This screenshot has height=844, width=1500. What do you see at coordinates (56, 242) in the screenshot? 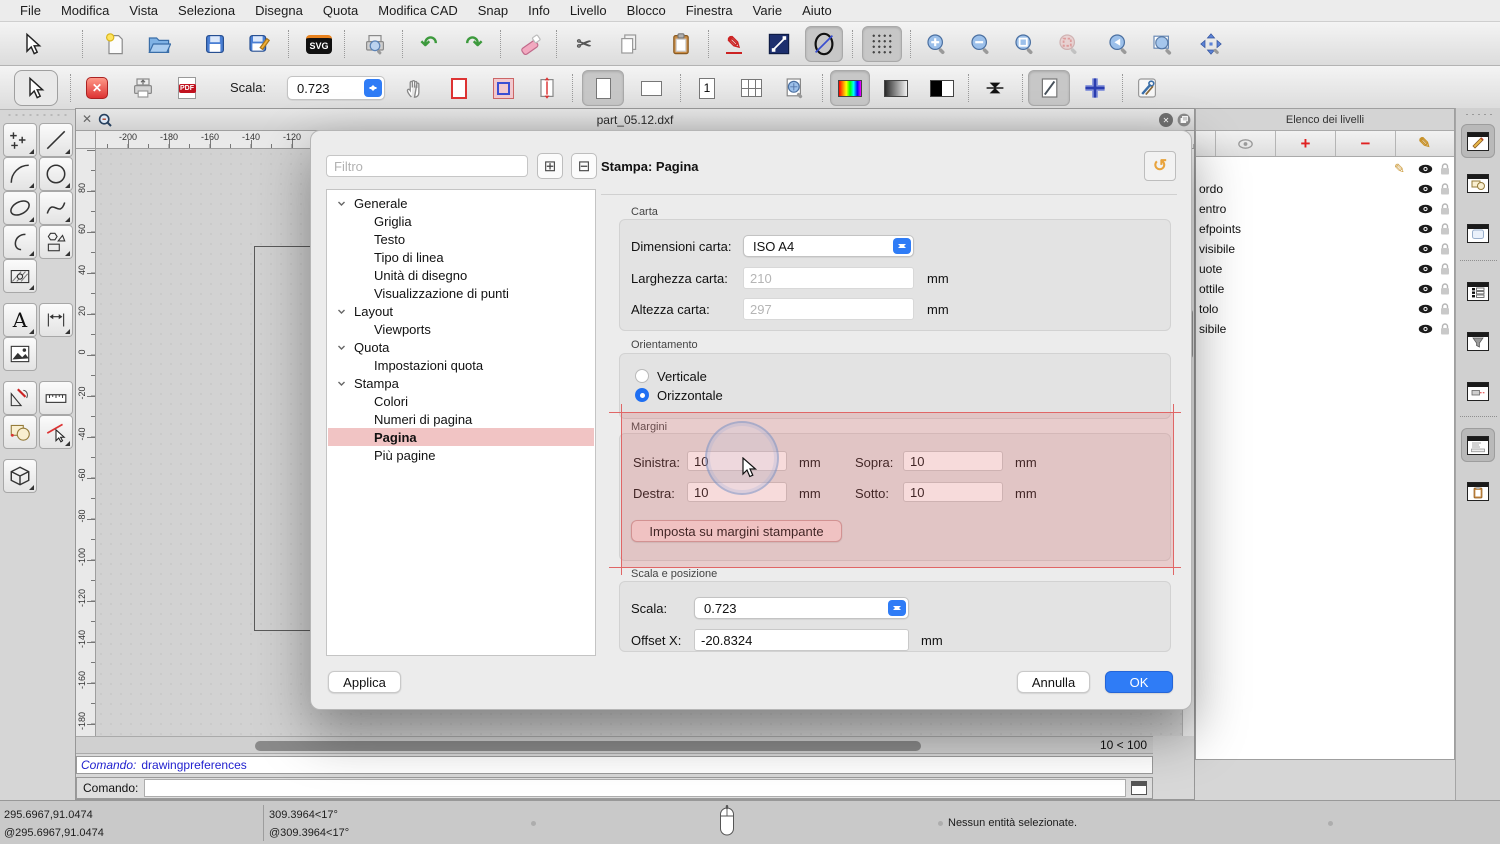
I see `shape-tools-button` at bounding box center [56, 242].